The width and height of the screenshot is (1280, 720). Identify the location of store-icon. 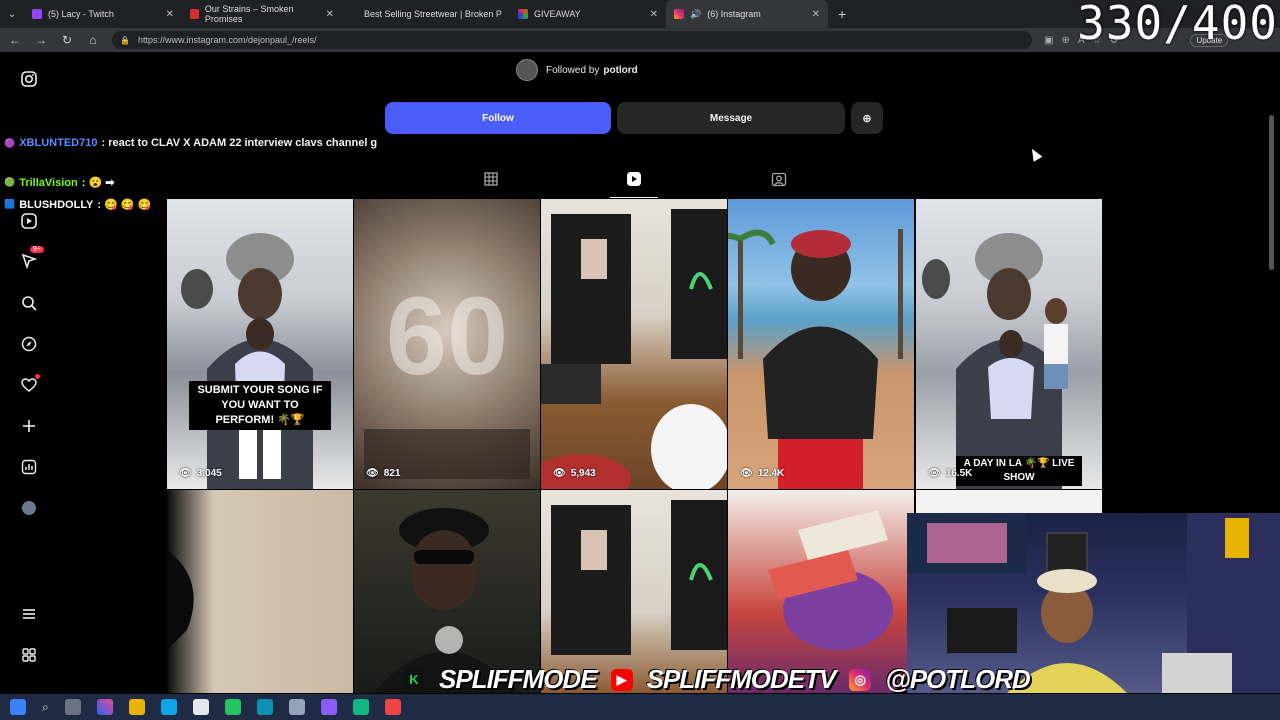
(200, 707).